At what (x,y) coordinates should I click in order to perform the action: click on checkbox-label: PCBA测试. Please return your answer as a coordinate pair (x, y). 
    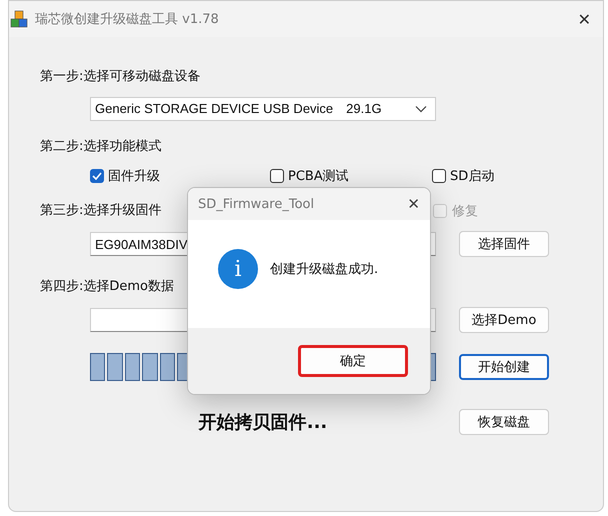
    Looking at the image, I should click on (318, 176).